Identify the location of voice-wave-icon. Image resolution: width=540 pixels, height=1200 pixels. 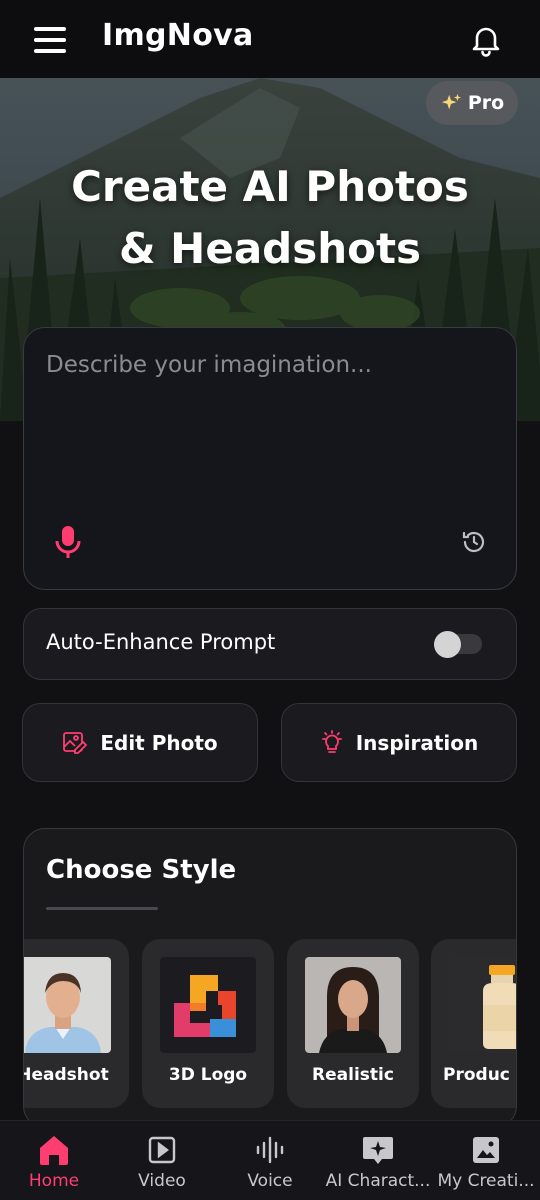
(270, 1150).